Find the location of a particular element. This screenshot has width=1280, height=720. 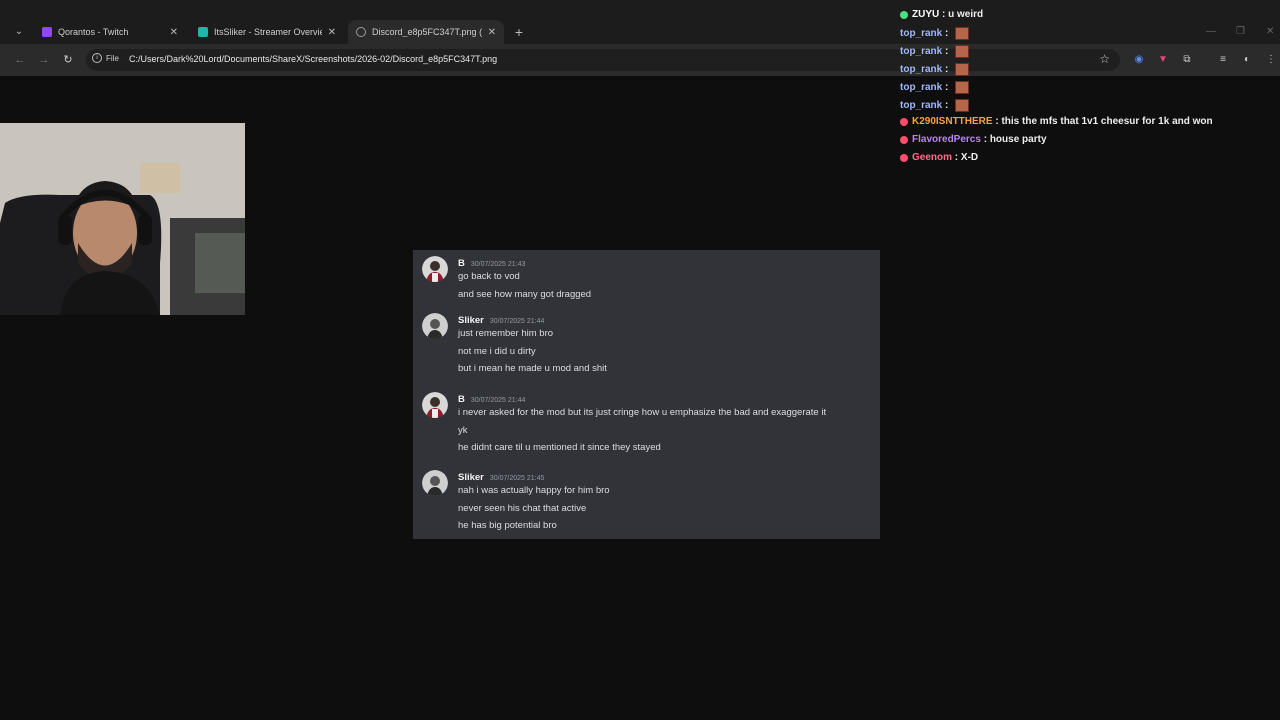

tab-title: Discord_e8p5FC347T.png (701× is located at coordinates (427, 32).